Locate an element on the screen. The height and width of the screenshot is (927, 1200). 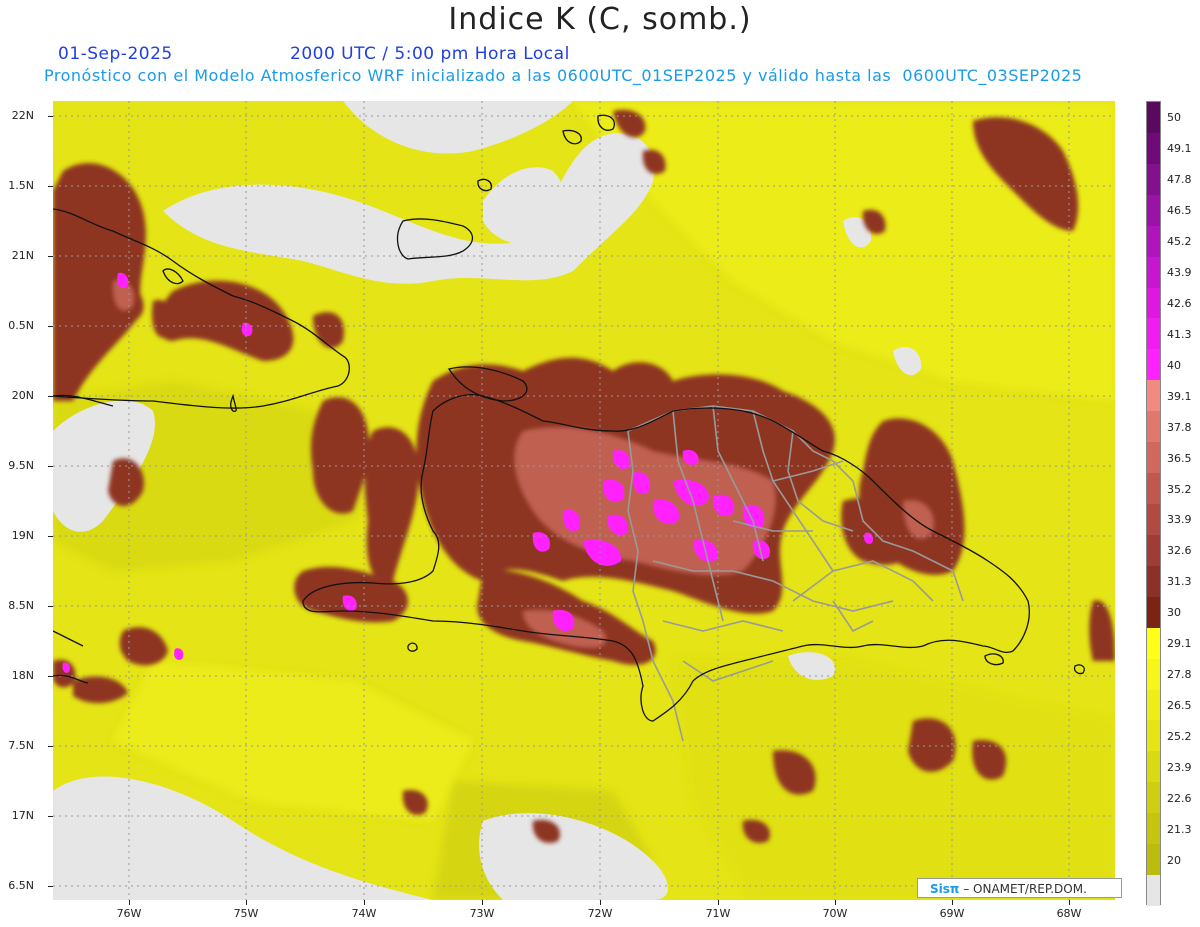
credit-box: Sisπ – ONAMET/REP.DOM. is located at coordinates (1019, 888).